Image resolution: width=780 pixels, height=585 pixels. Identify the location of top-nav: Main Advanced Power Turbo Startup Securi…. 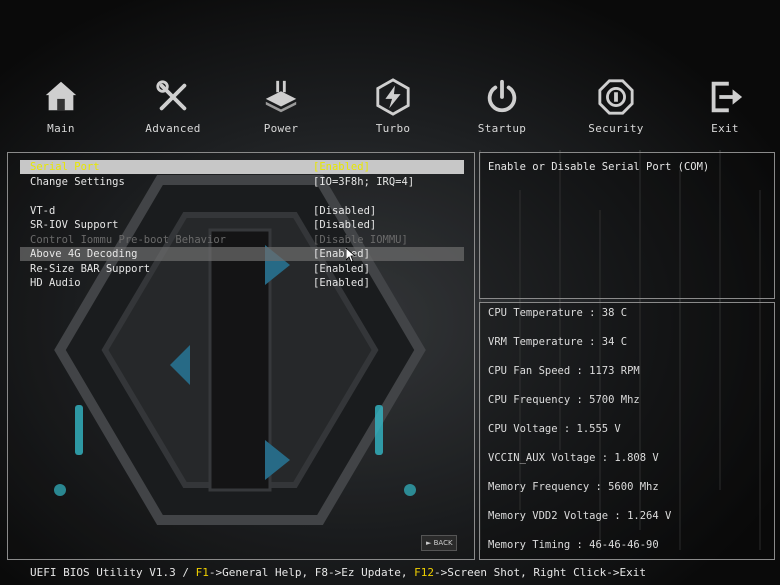
(390, 109).